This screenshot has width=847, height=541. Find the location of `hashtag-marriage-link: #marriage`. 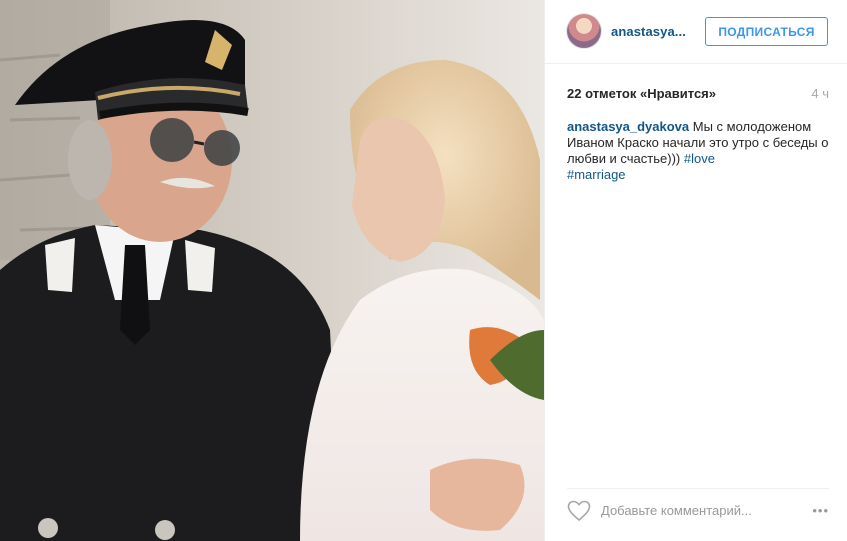

hashtag-marriage-link: #marriage is located at coordinates (596, 174).